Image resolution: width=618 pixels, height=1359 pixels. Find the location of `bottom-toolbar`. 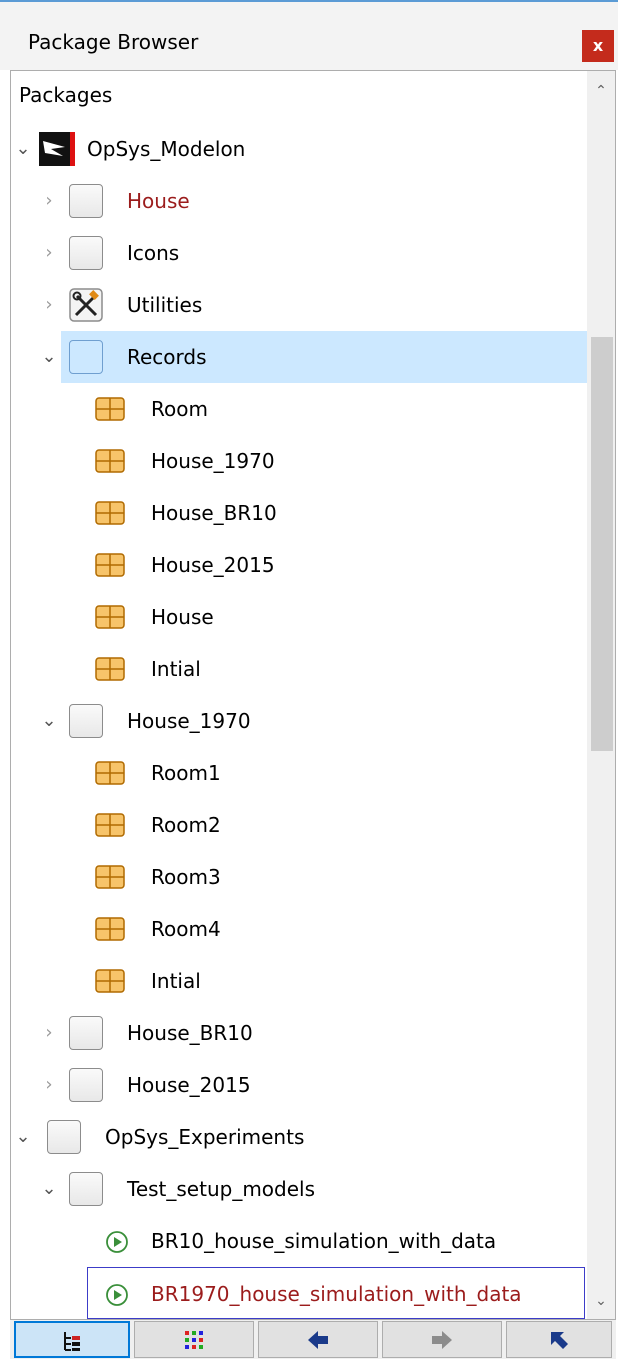

bottom-toolbar is located at coordinates (313, 1339).